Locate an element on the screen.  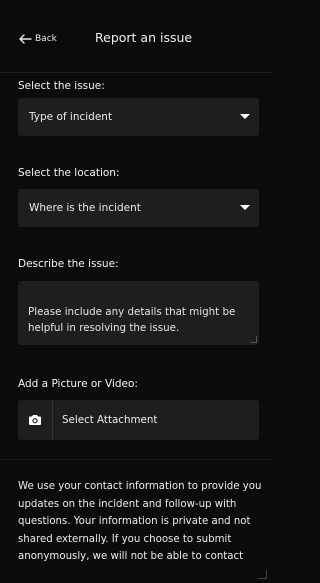
page-title: Report an issue is located at coordinates (144, 37).